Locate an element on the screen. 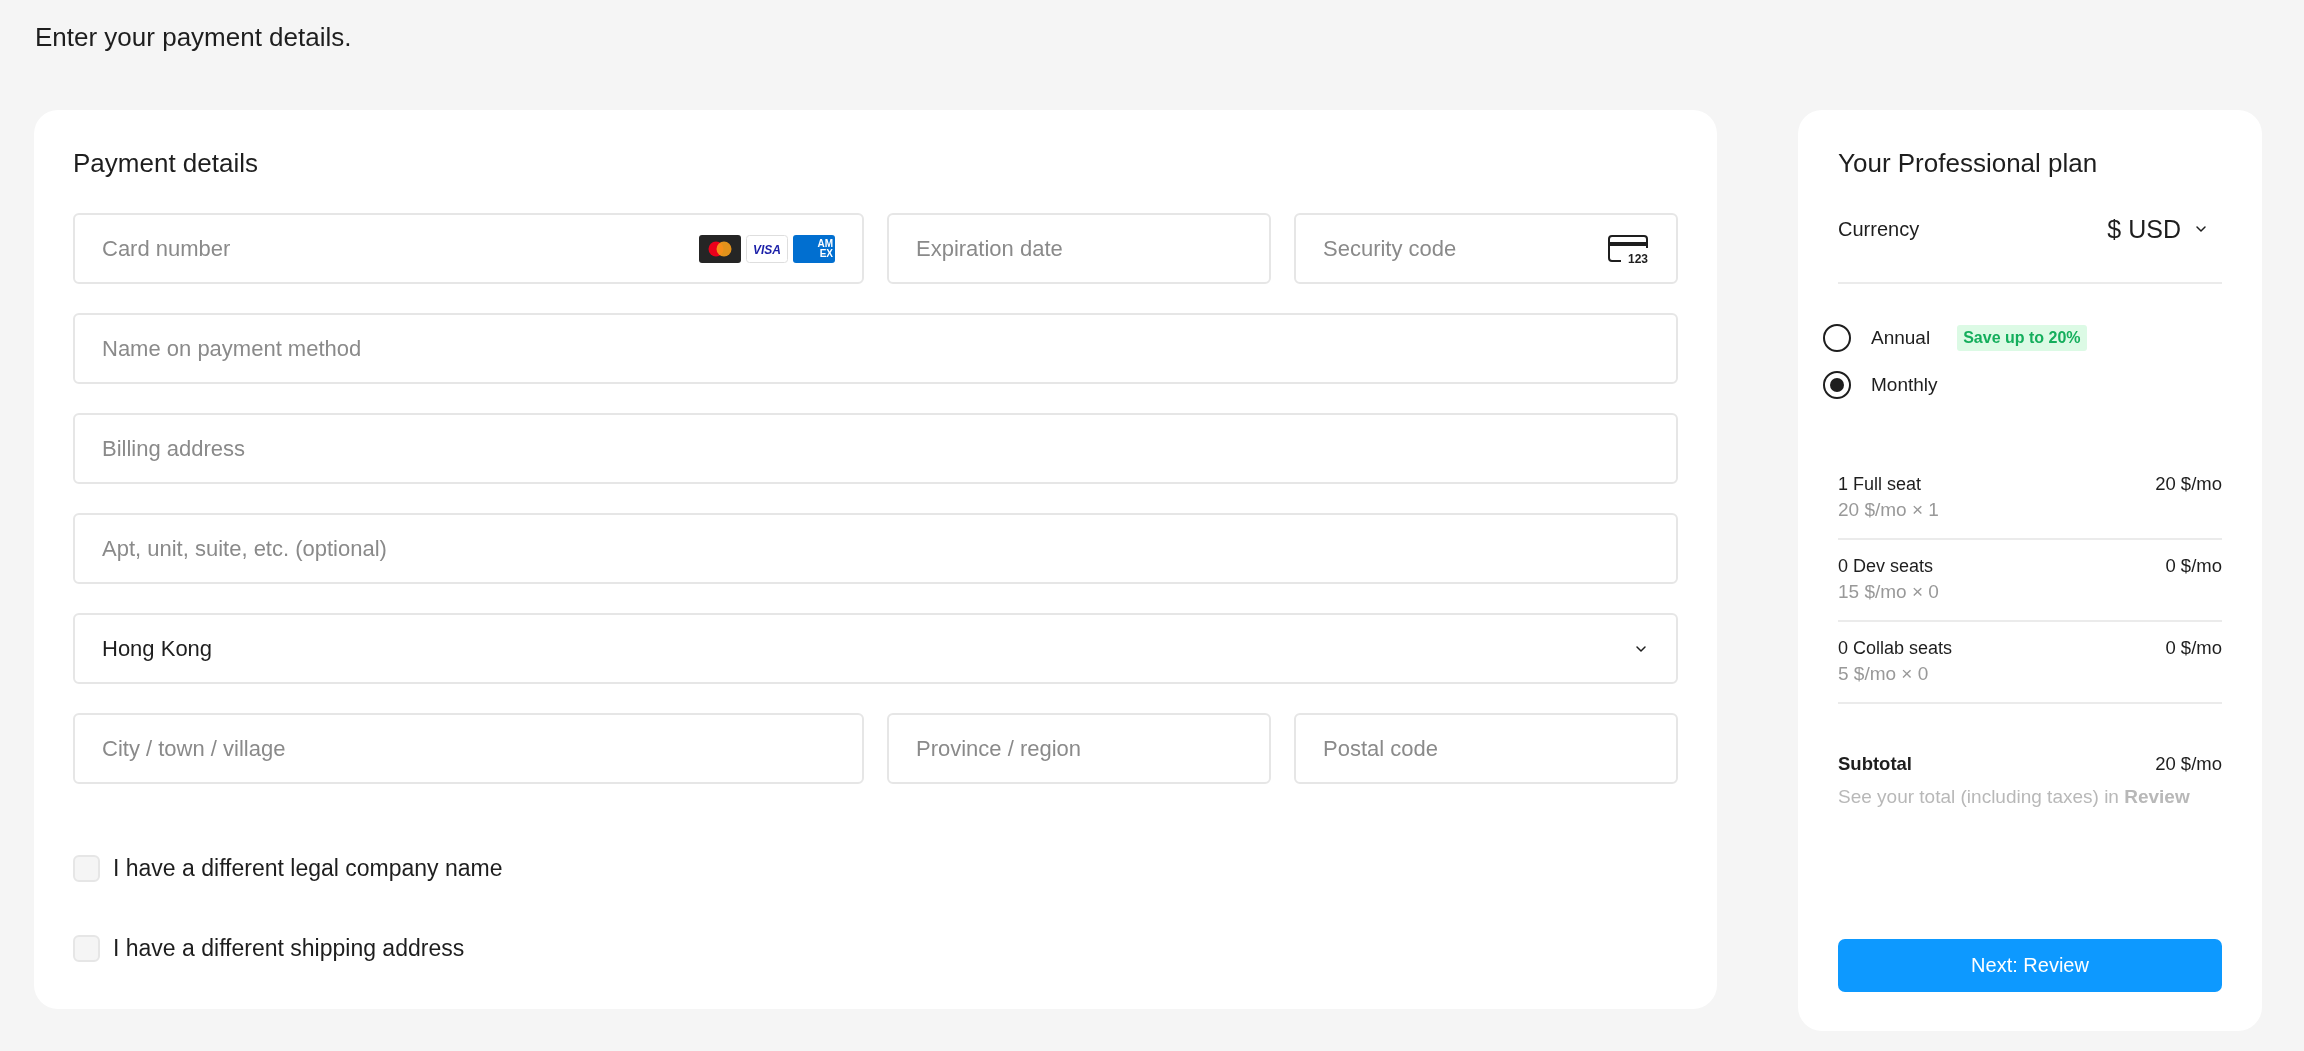 The image size is (2304, 1051). billing-option-label: Monthly is located at coordinates (1904, 385).